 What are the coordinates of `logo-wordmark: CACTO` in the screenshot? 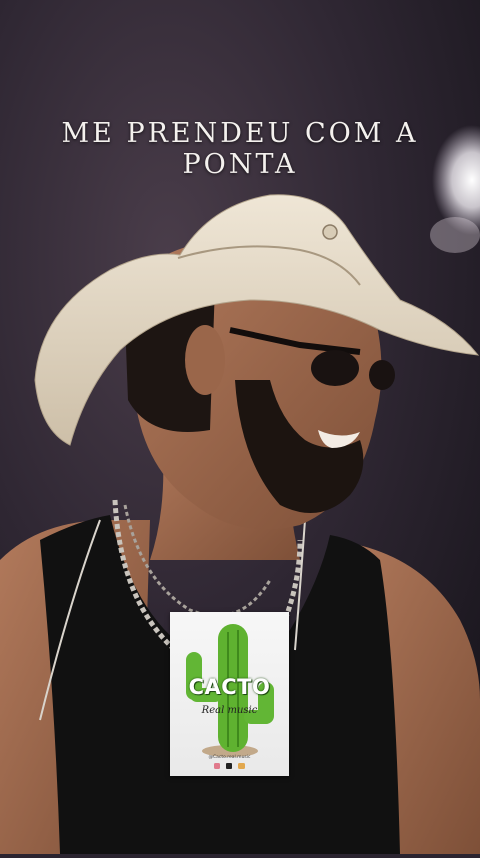 It's located at (229, 687).